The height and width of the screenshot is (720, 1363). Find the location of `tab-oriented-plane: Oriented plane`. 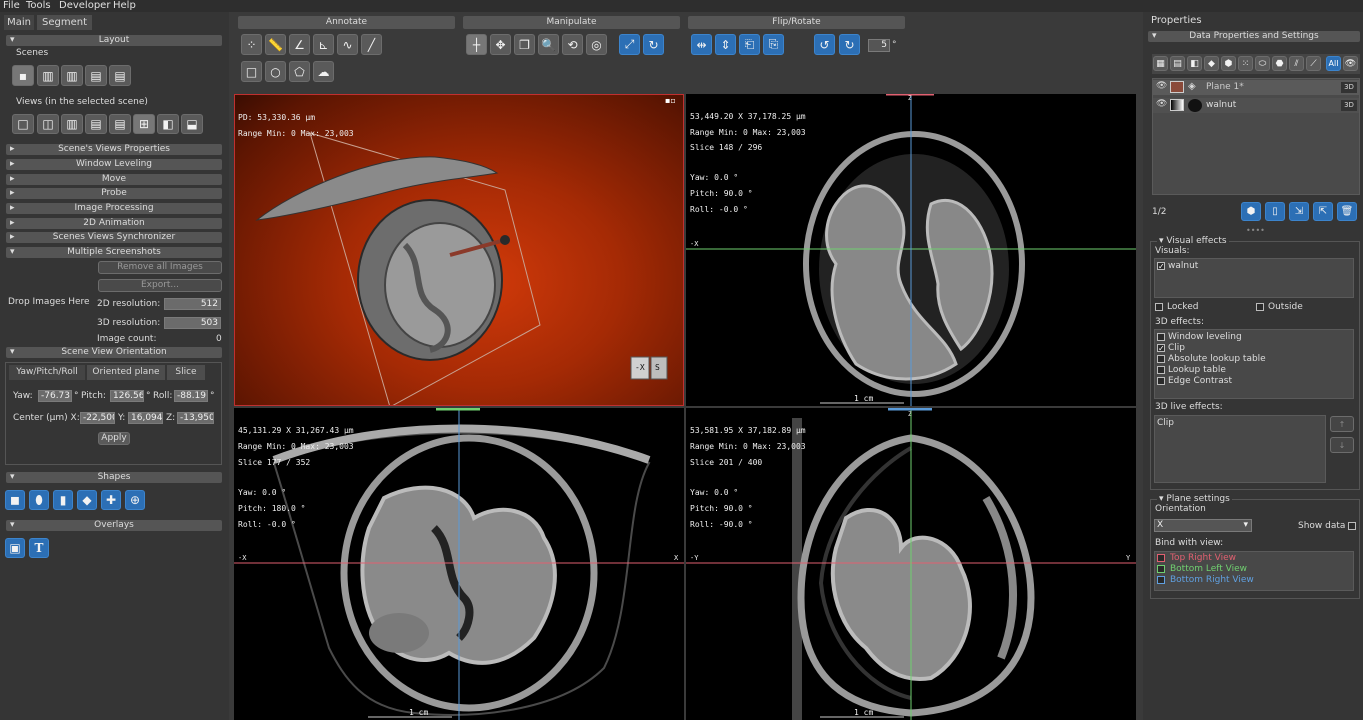

tab-oriented-plane: Oriented plane is located at coordinates (126, 372).